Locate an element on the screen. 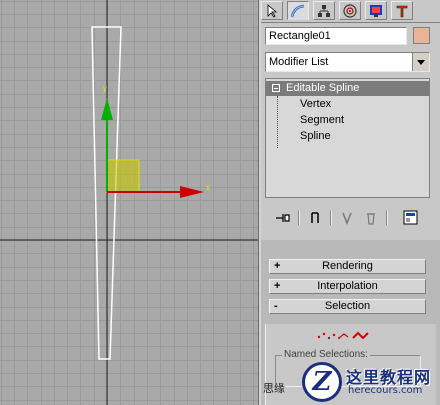 The height and width of the screenshot is (405, 440). remove-modifier-icon is located at coordinates (371, 218).